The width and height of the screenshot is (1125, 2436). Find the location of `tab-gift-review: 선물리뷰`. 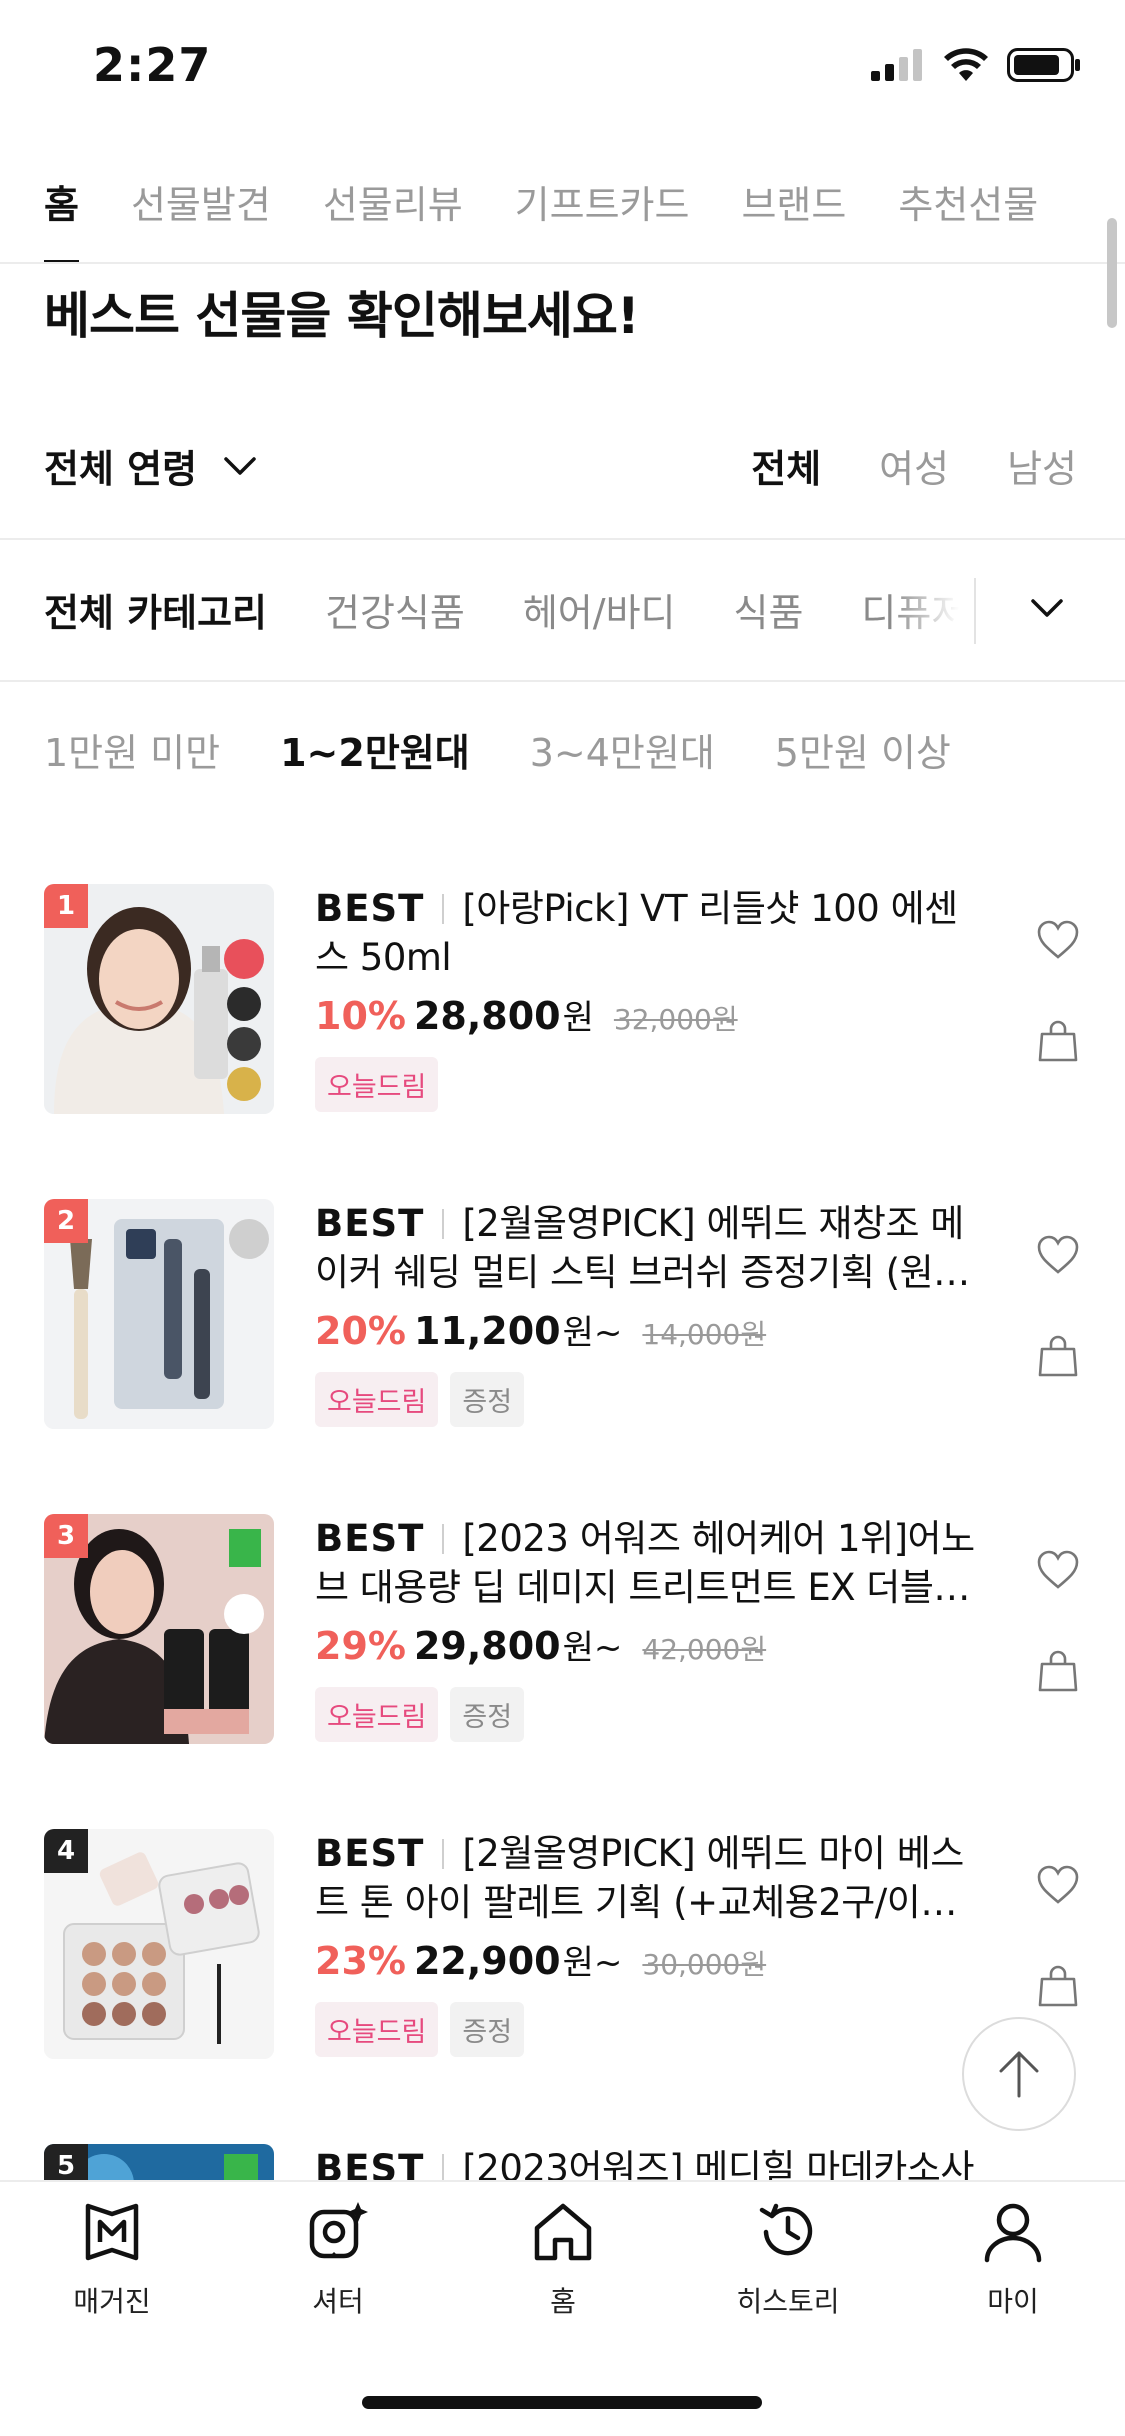

tab-gift-review: 선물리뷰 is located at coordinates (393, 201).